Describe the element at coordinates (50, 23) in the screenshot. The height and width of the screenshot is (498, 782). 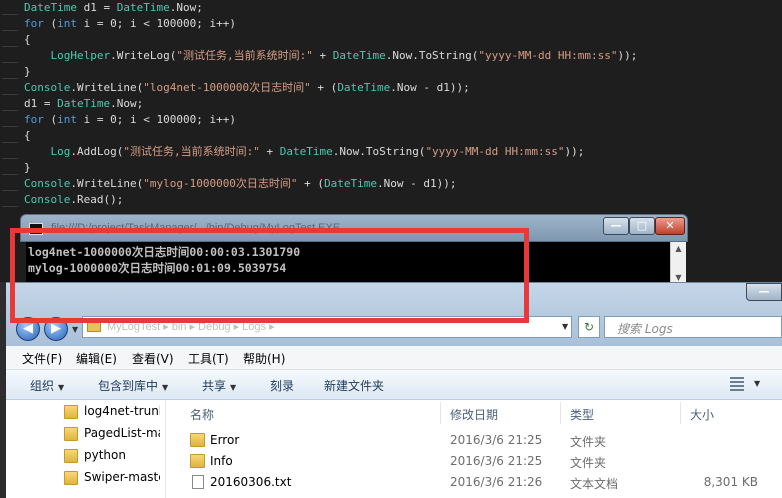
I see `code-token: (` at that location.